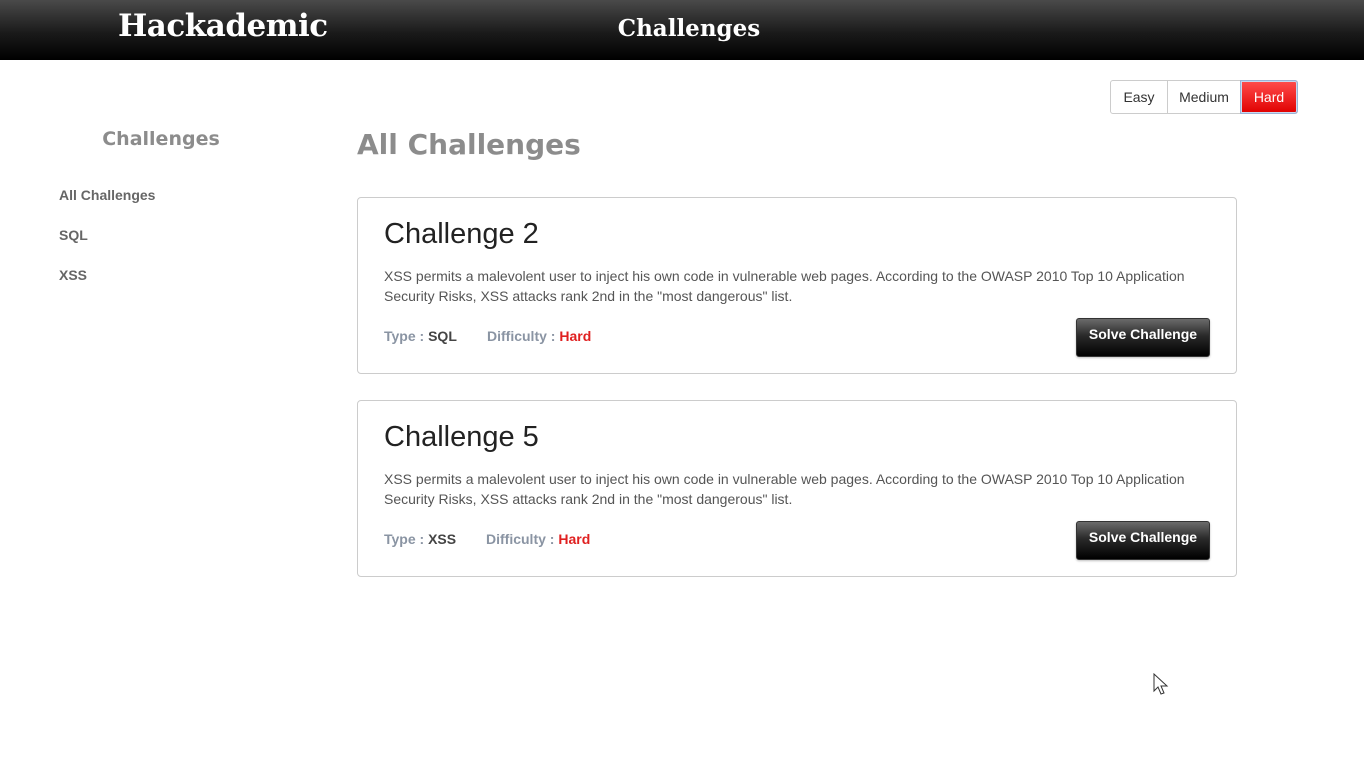  Describe the element at coordinates (469, 144) in the screenshot. I see `page-title: All Challenges` at that location.